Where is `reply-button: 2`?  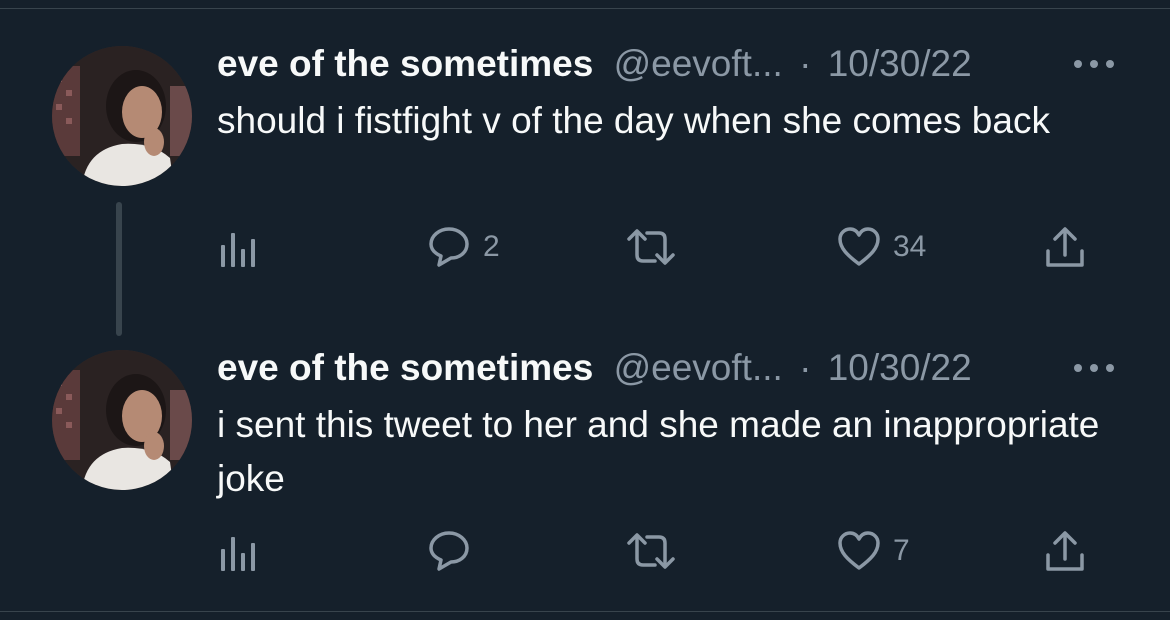 reply-button: 2 is located at coordinates (463, 247).